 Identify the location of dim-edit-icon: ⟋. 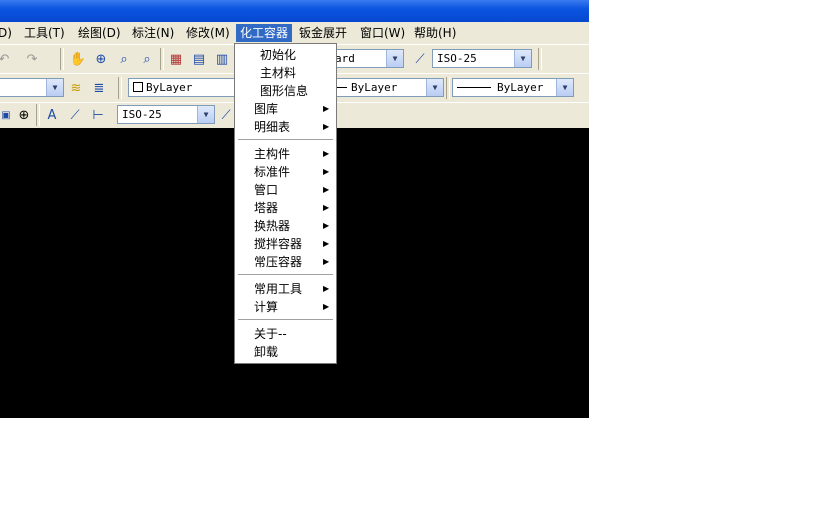
(75, 115).